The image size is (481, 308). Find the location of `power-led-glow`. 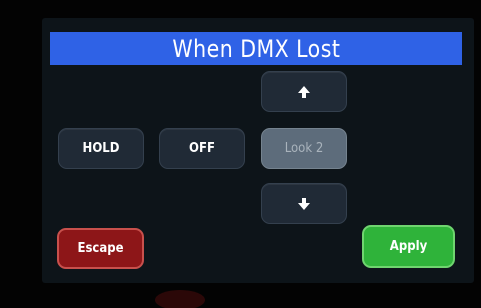

power-led-glow is located at coordinates (180, 299).